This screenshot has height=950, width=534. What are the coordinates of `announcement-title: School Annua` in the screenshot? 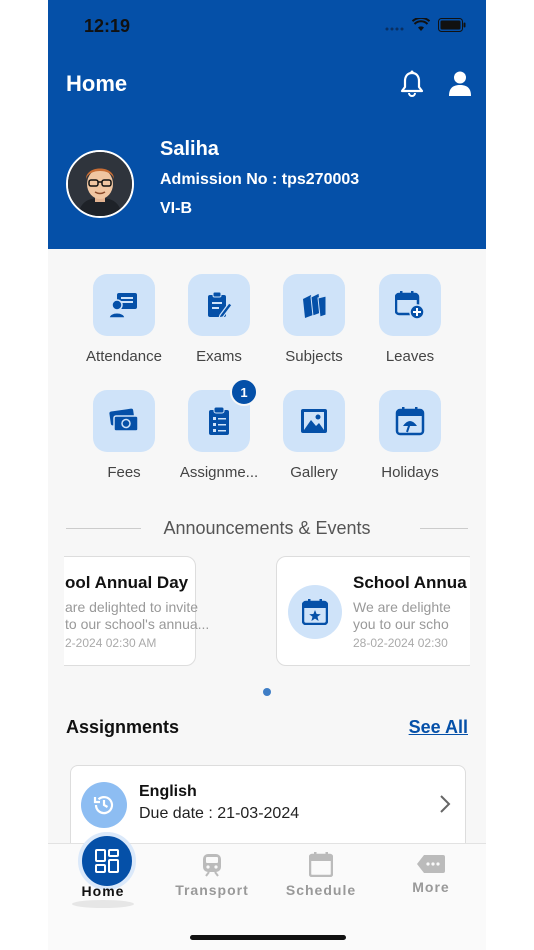 It's located at (410, 582).